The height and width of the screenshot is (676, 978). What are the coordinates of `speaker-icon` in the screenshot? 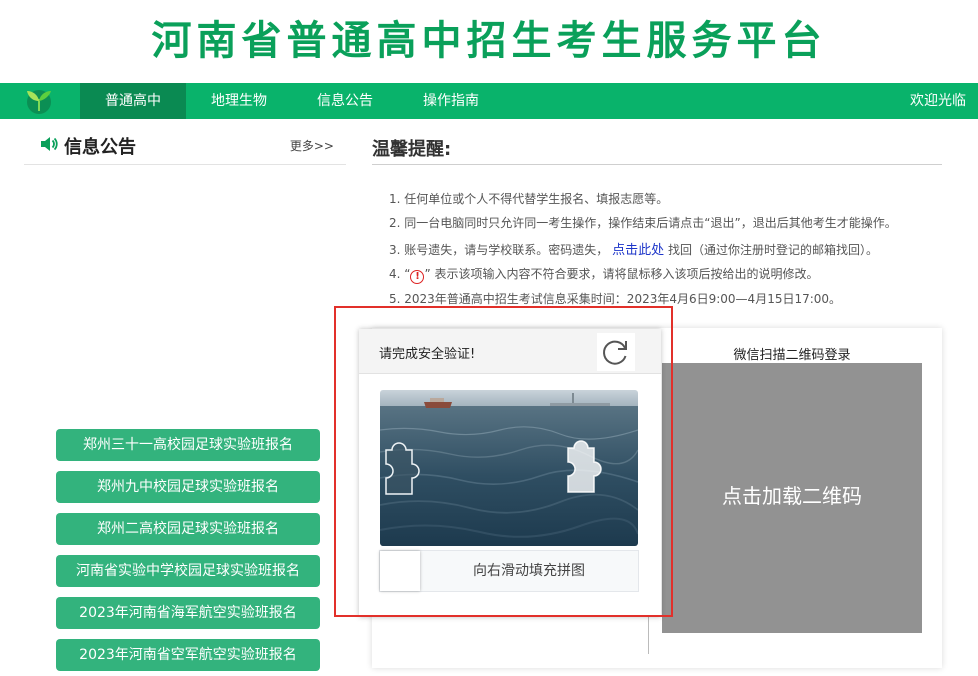 It's located at (49, 144).